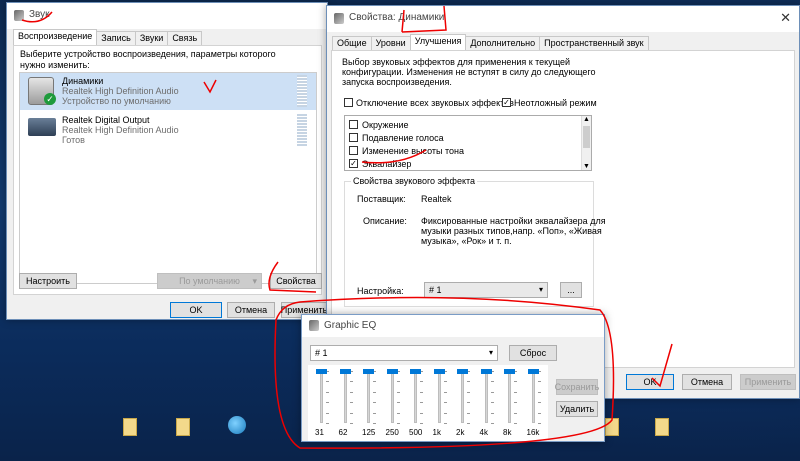 This screenshot has height=461, width=800. I want to click on tab-communications: Связь, so click(185, 38).